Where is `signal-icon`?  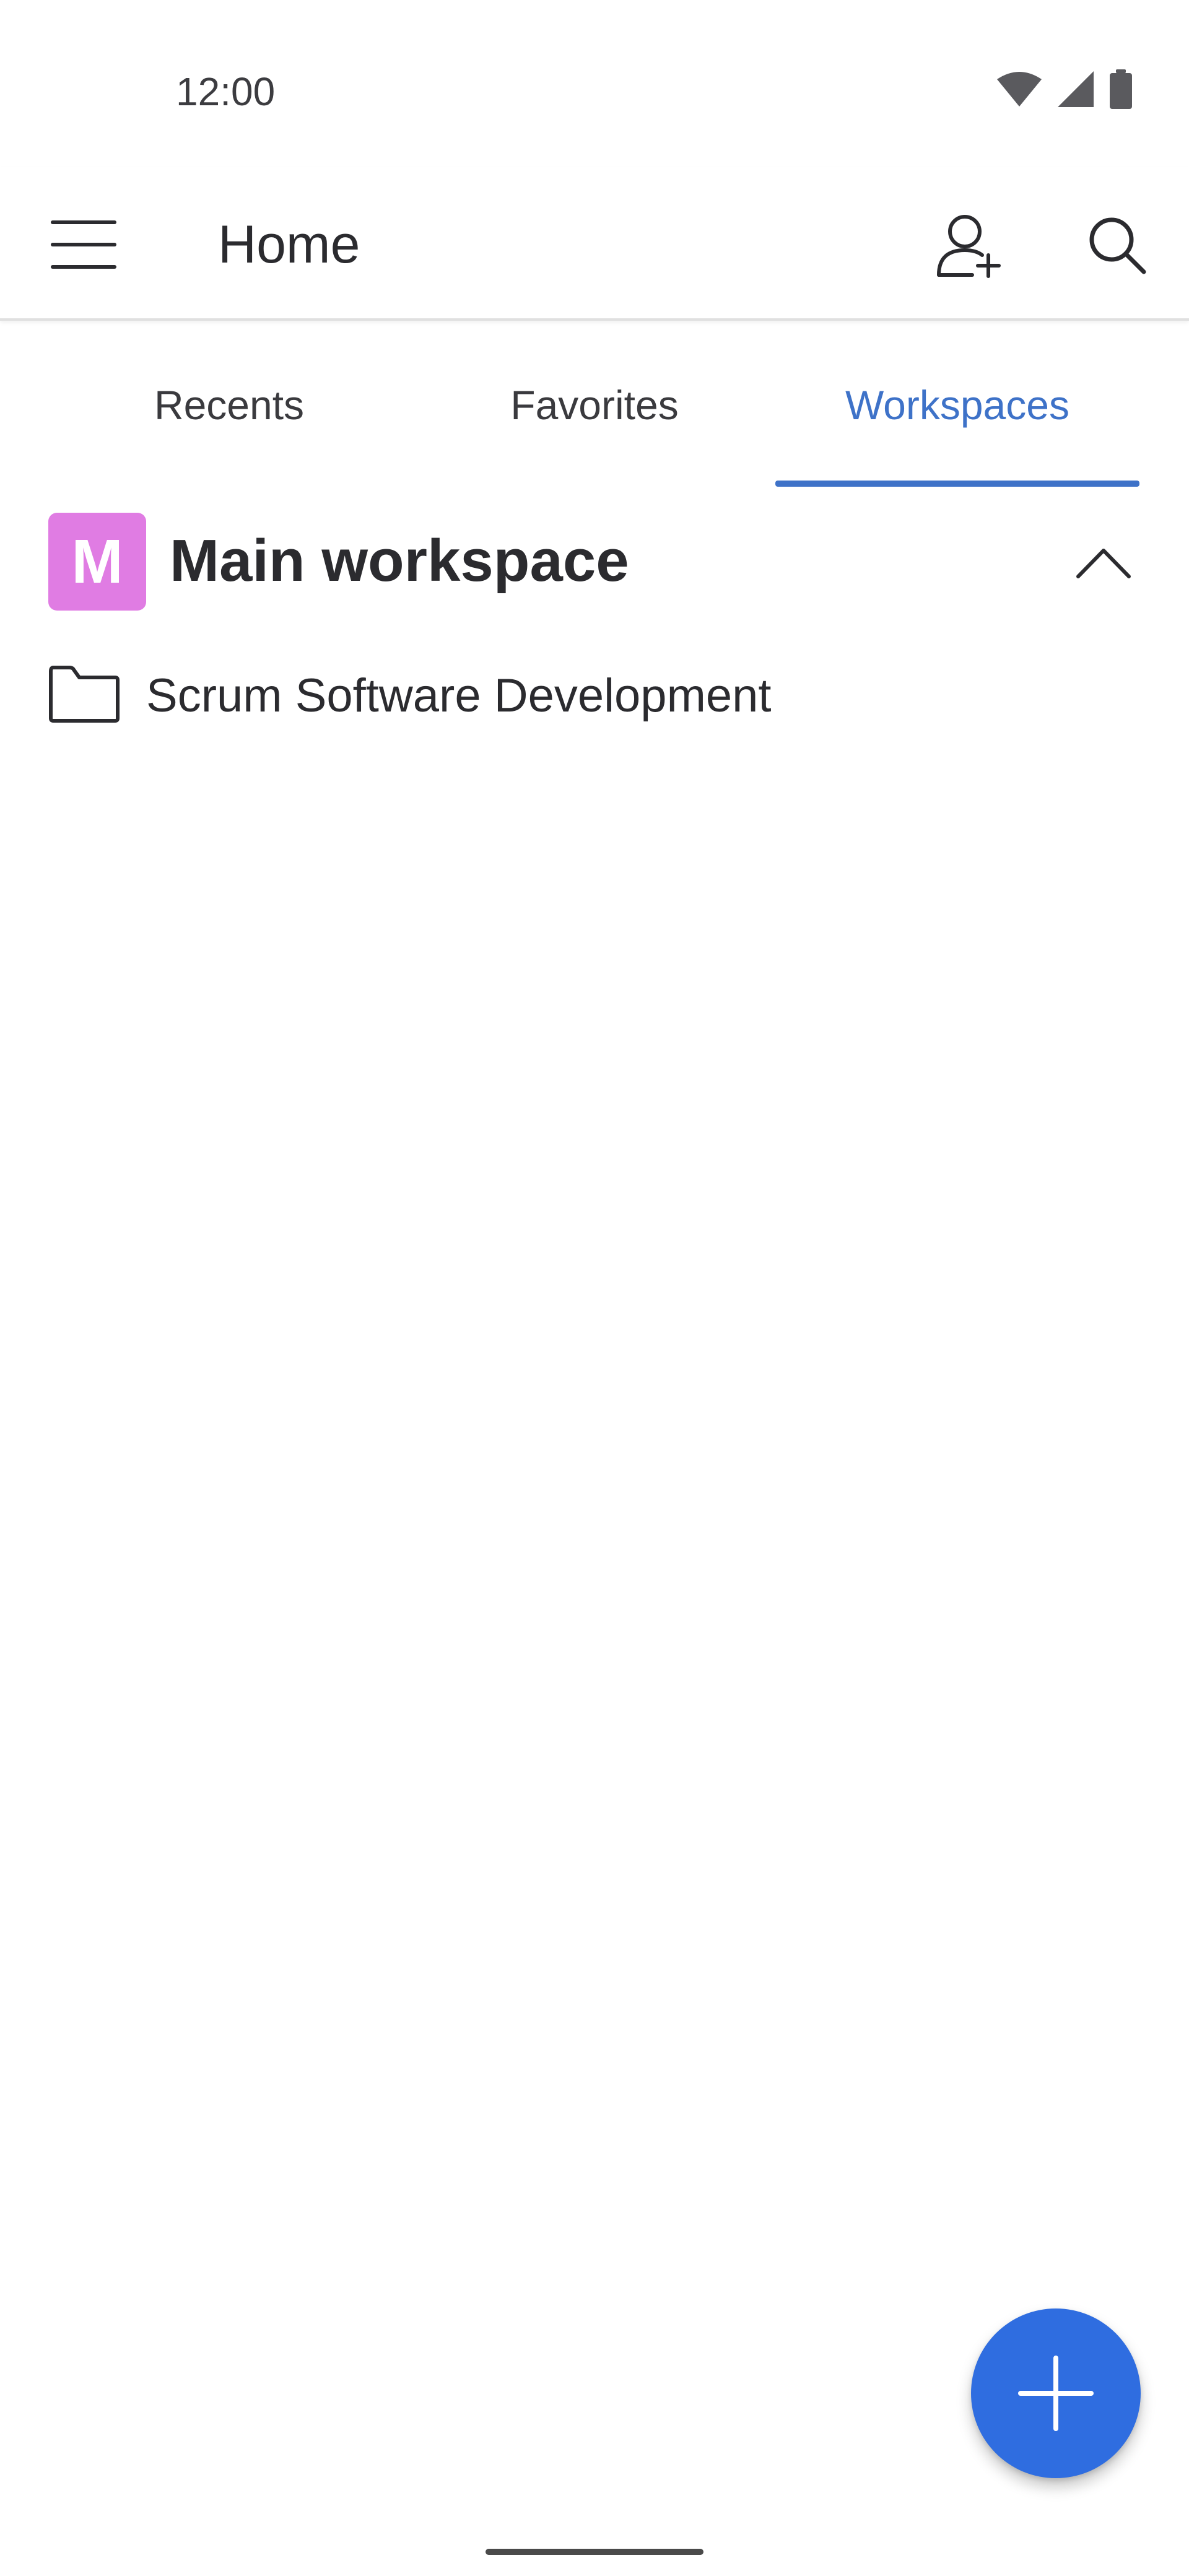
signal-icon is located at coordinates (1076, 89).